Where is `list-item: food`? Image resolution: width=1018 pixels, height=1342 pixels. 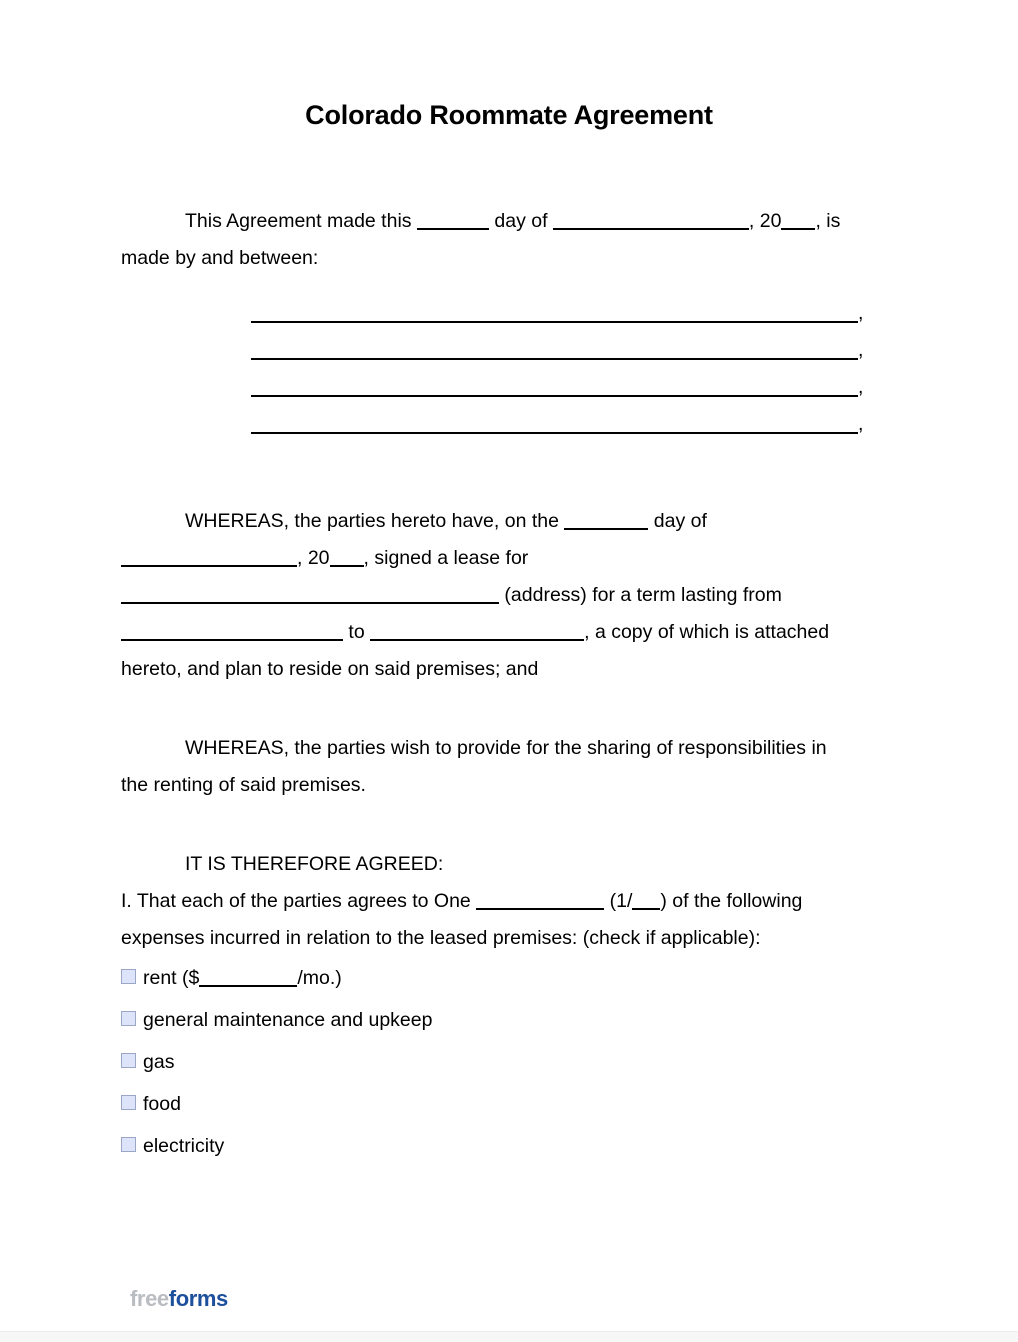
list-item: food is located at coordinates (509, 1104).